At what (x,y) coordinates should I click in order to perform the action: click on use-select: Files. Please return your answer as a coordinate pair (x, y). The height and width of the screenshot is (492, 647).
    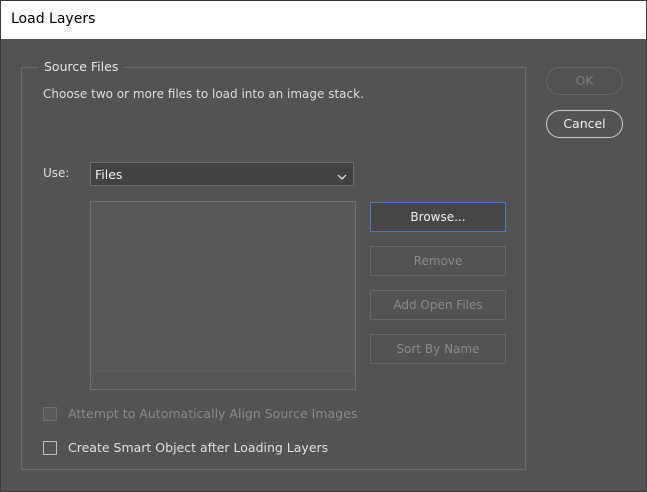
    Looking at the image, I should click on (222, 174).